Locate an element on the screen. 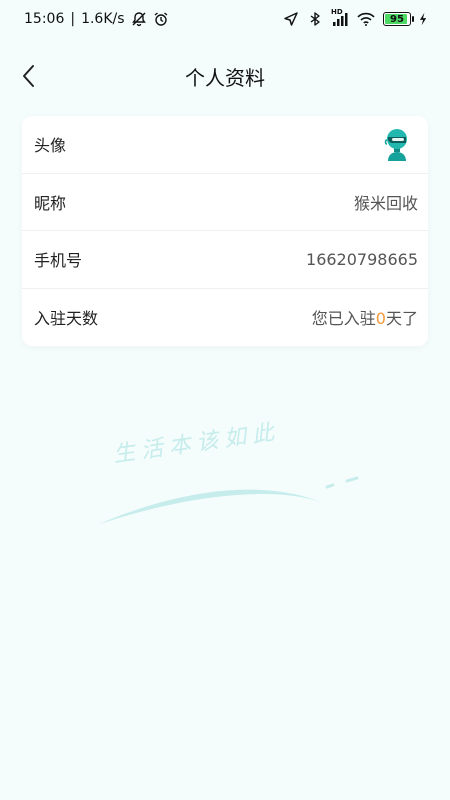 The width and height of the screenshot is (450, 800). charging-bolt-icon is located at coordinates (423, 19).